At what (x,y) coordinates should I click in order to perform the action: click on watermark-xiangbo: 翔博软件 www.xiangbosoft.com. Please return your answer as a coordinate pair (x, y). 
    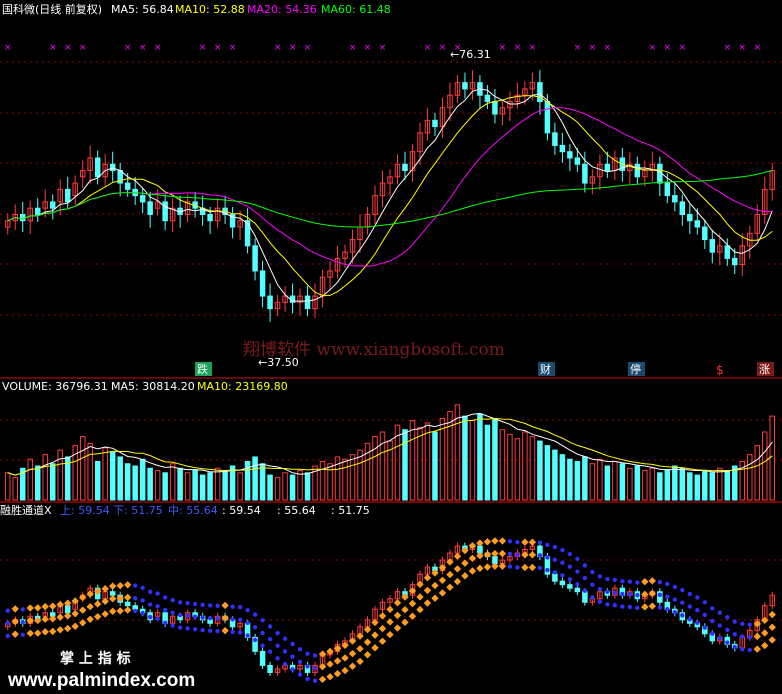
    Looking at the image, I should click on (374, 350).